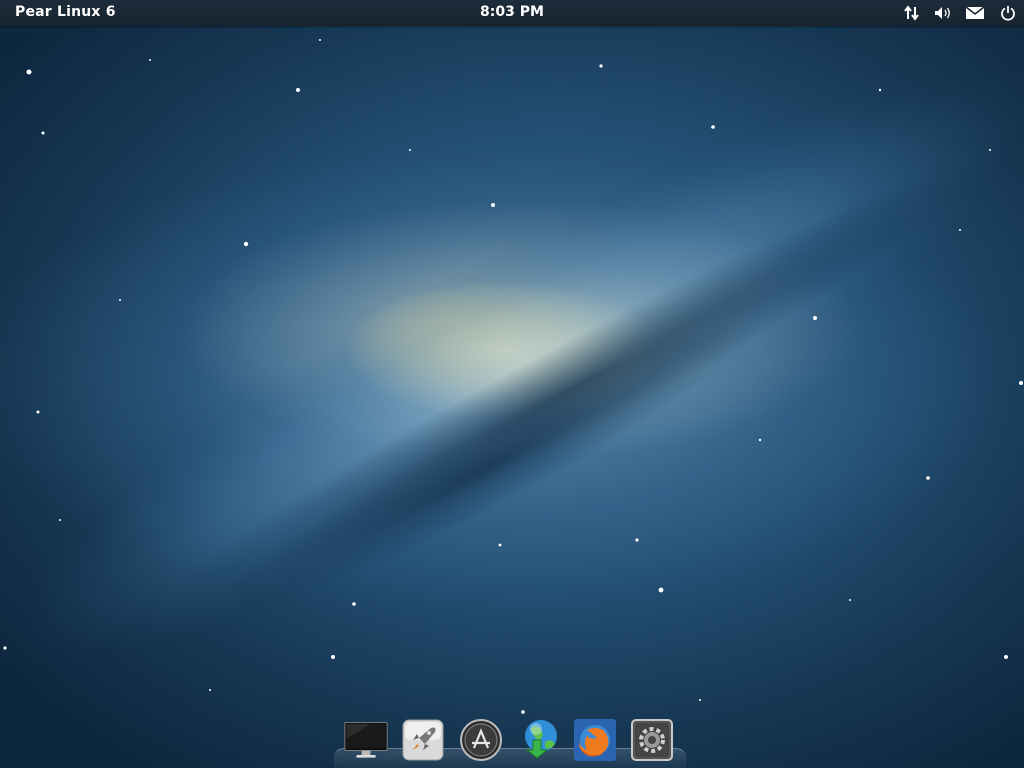 The image size is (1024, 768). I want to click on top-panel: Pear Linux 6 8:03 PM, so click(512, 13).